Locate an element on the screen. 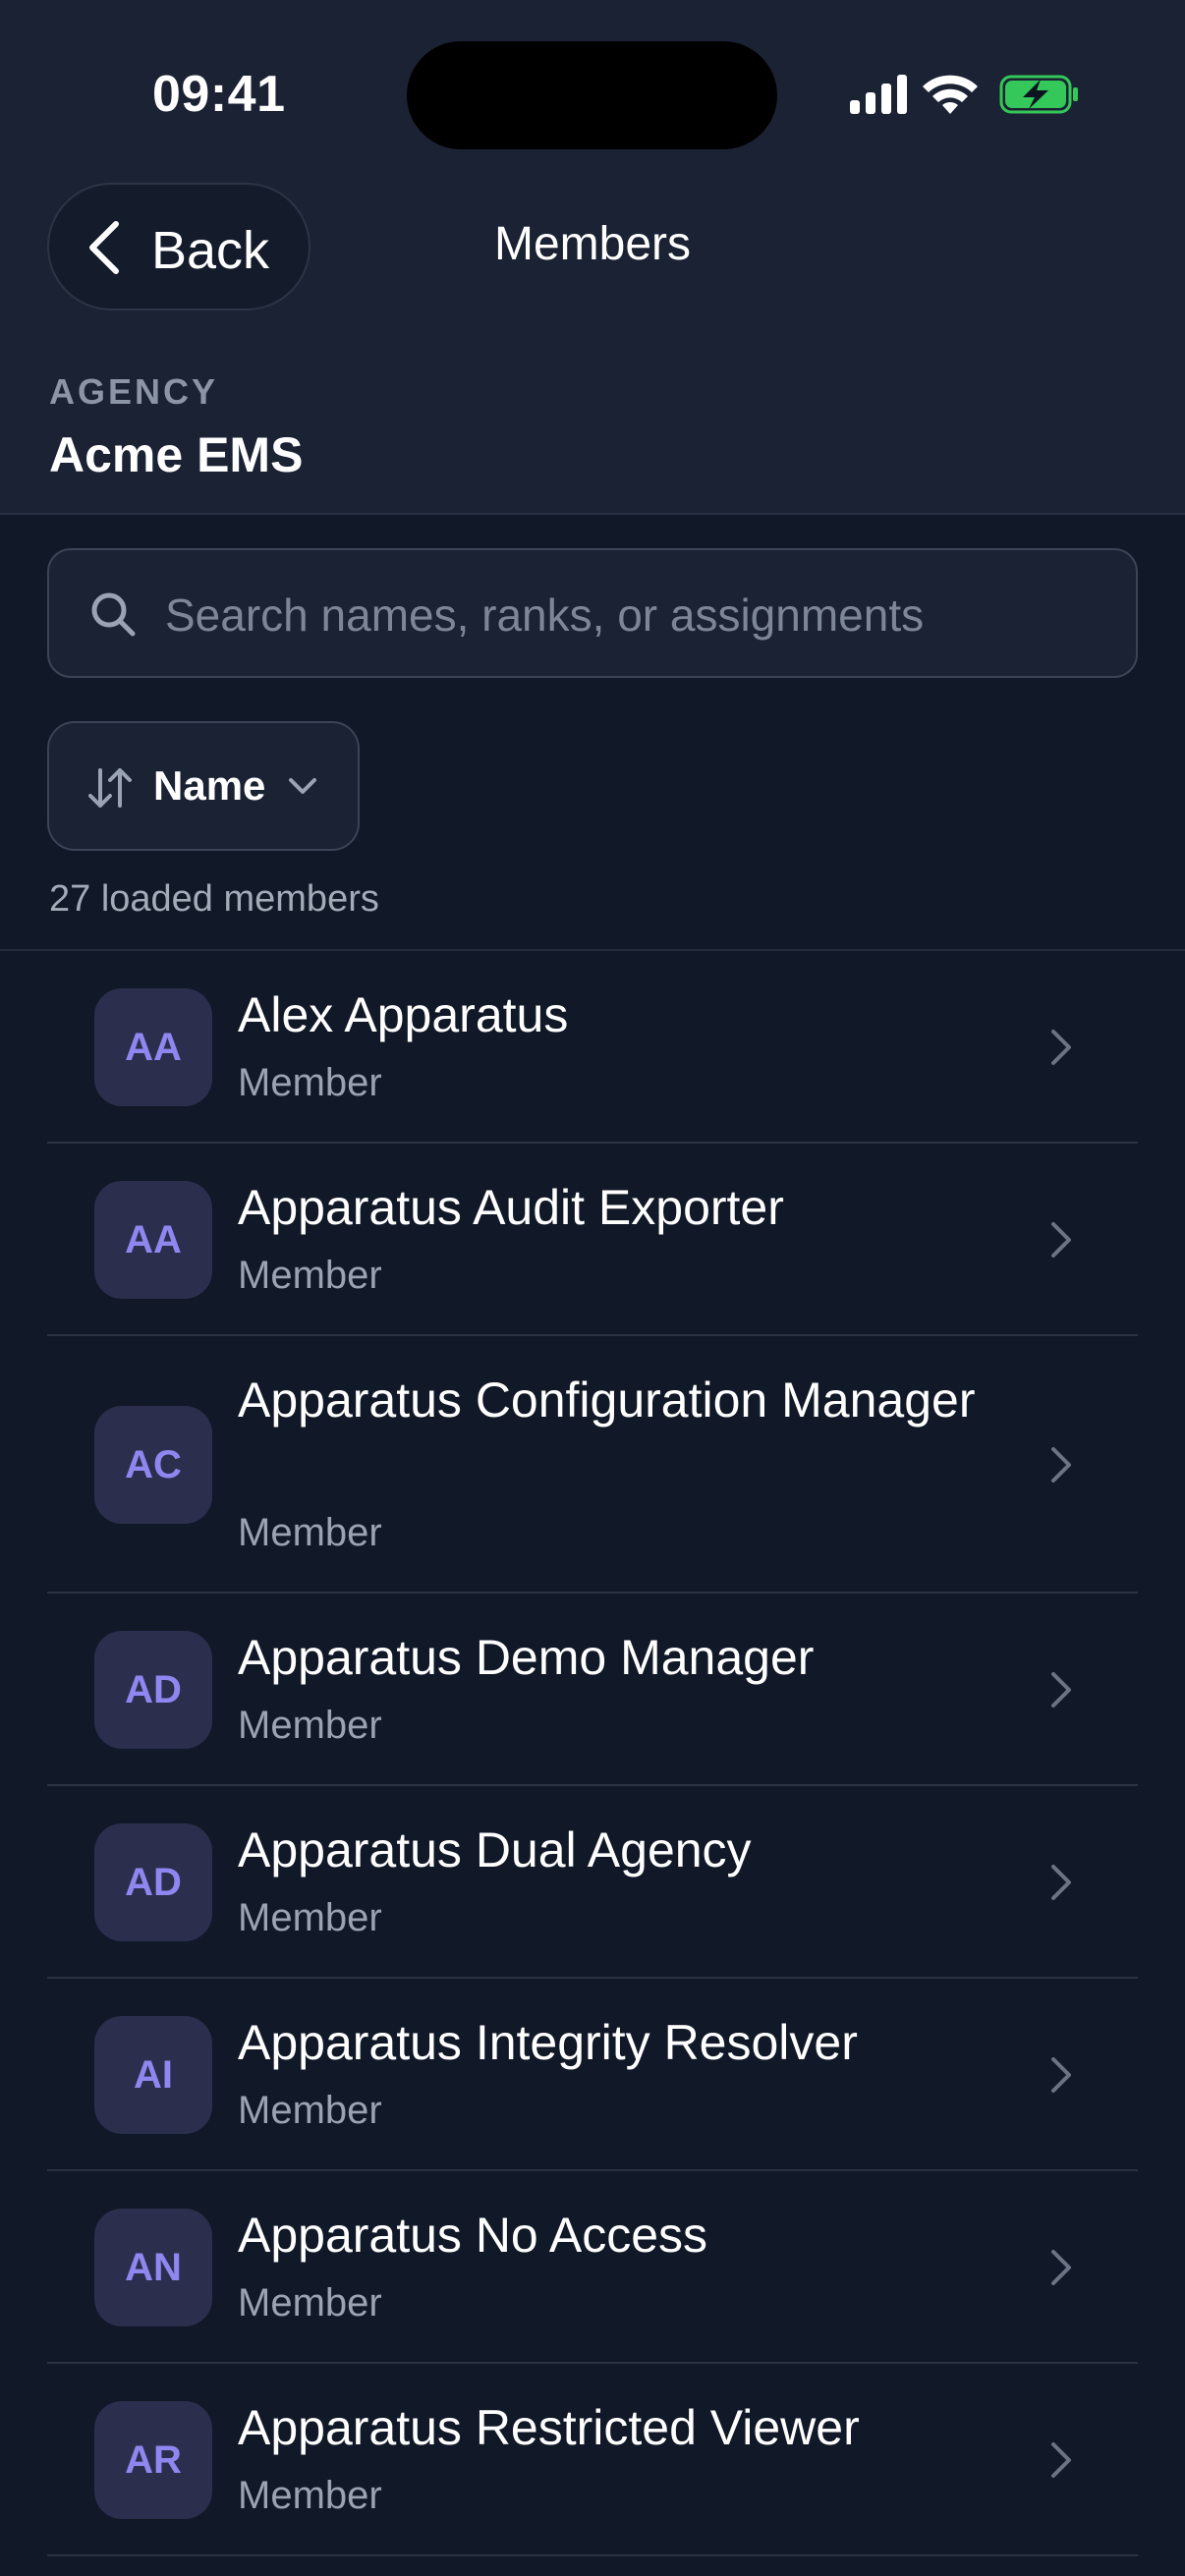 Image resolution: width=1185 pixels, height=2576 pixels. battery-charging-icon is located at coordinates (1038, 94).